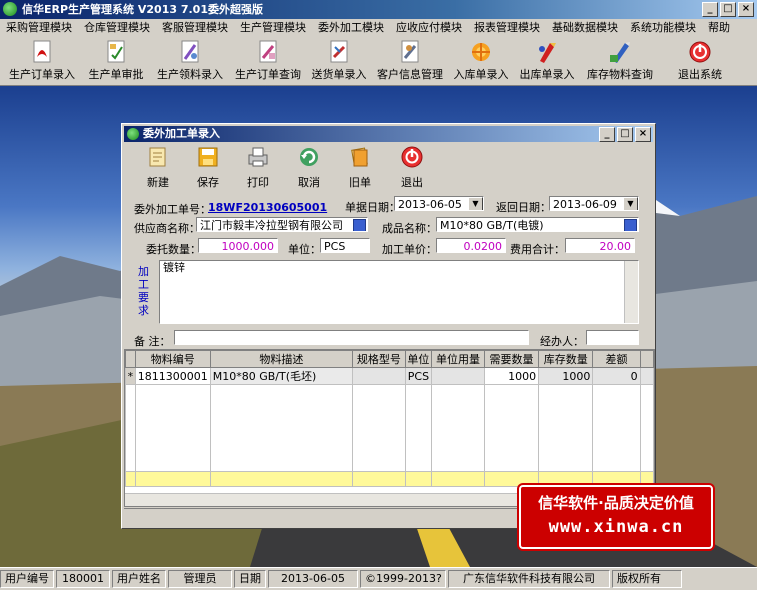 This screenshot has height=590, width=757. What do you see at coordinates (190, 51) in the screenshot?
I see `material-doc-icon` at bounding box center [190, 51].